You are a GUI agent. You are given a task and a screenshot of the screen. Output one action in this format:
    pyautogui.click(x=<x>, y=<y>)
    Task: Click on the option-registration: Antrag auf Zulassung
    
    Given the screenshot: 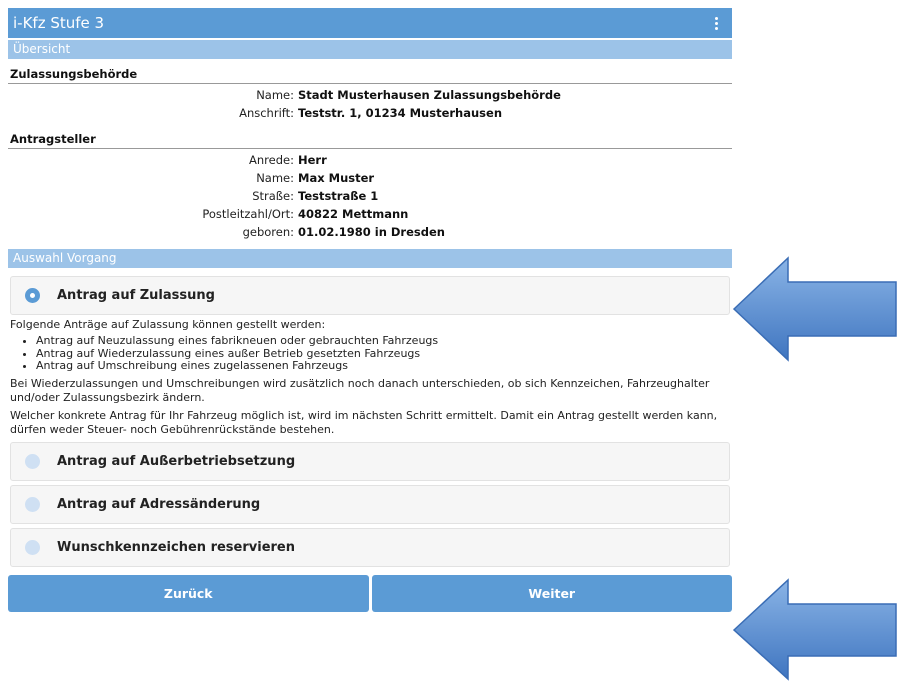 What is the action you would take?
    pyautogui.click(x=370, y=295)
    